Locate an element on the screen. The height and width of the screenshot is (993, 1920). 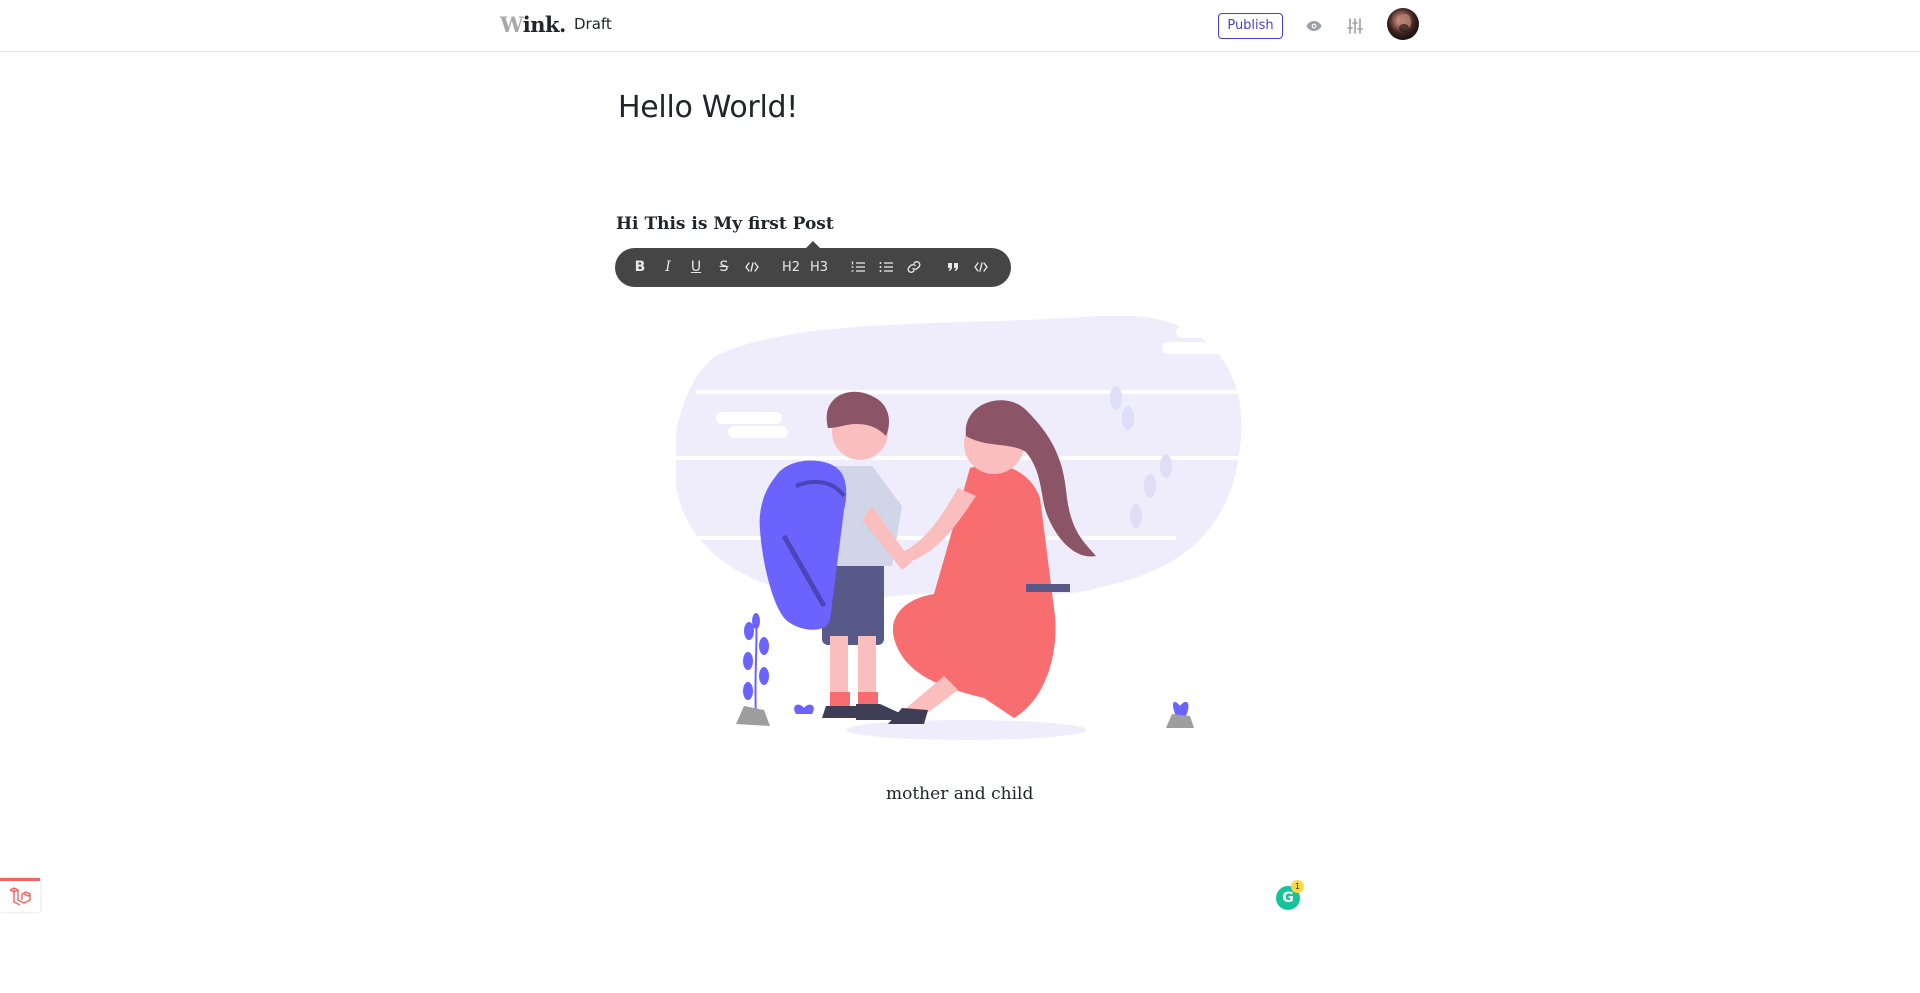
link-button is located at coordinates (914, 267).